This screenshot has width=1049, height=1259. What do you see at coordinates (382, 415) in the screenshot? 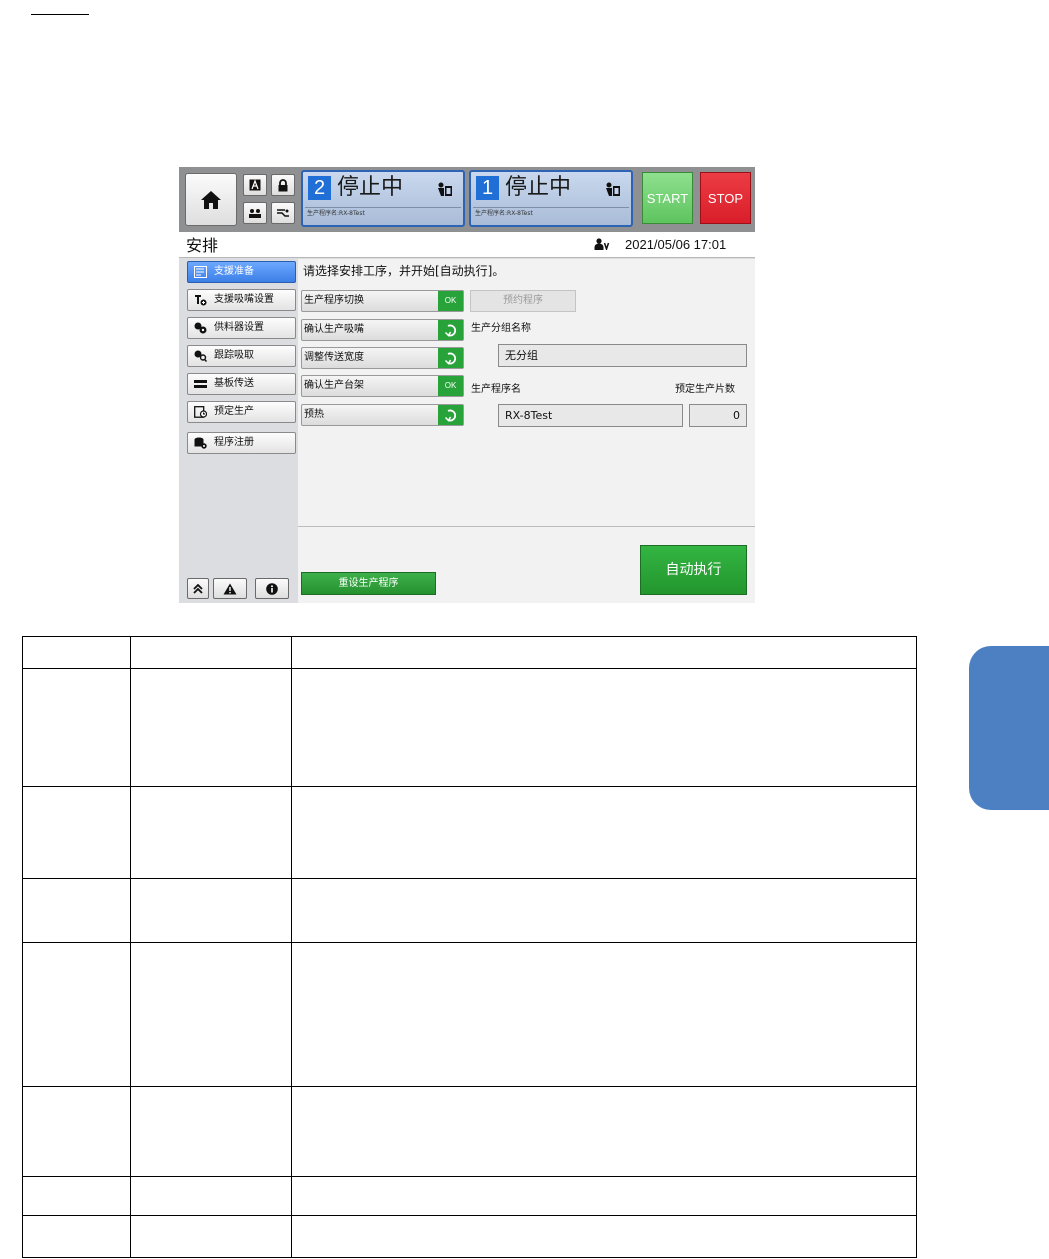
I see `step-preheat: 预热` at bounding box center [382, 415].